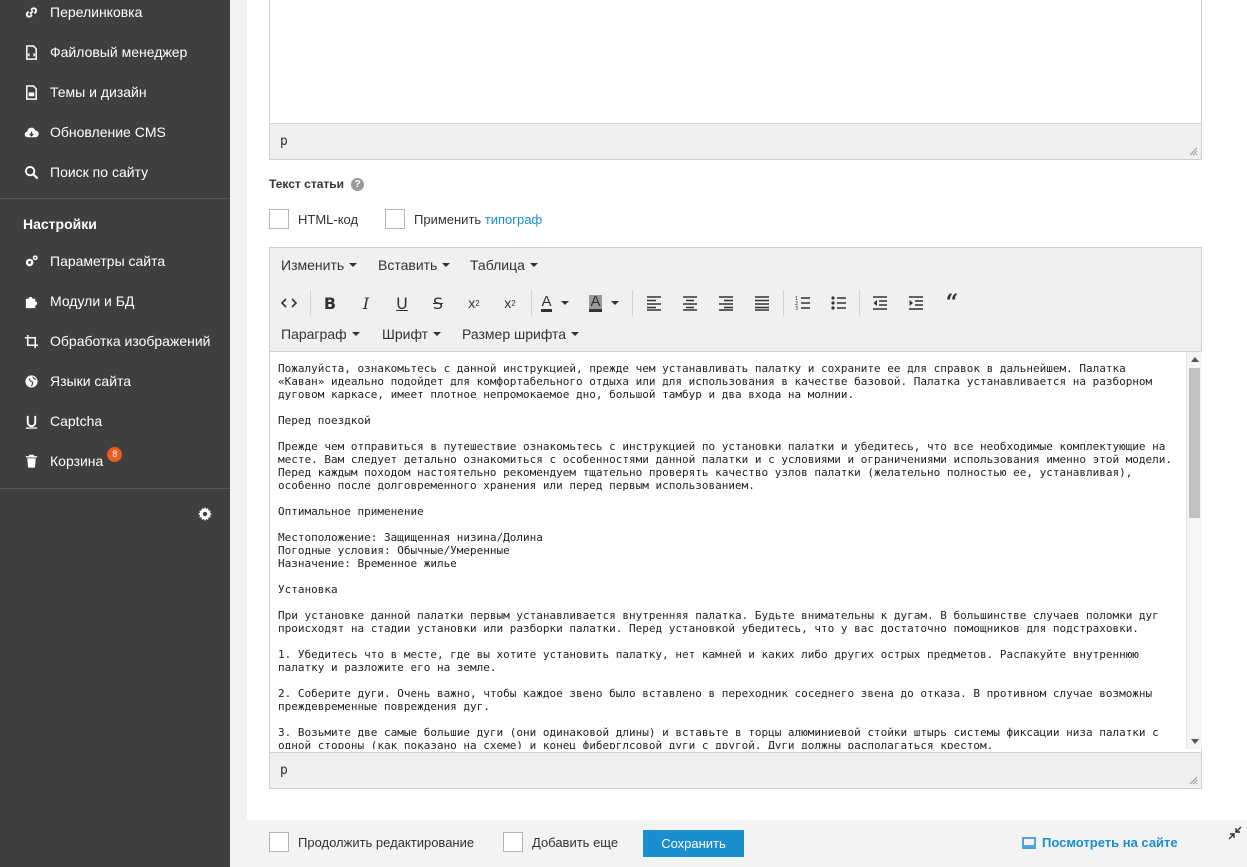 The height and width of the screenshot is (867, 1247). Describe the element at coordinates (31, 381) in the screenshot. I see `globe-icon` at that location.